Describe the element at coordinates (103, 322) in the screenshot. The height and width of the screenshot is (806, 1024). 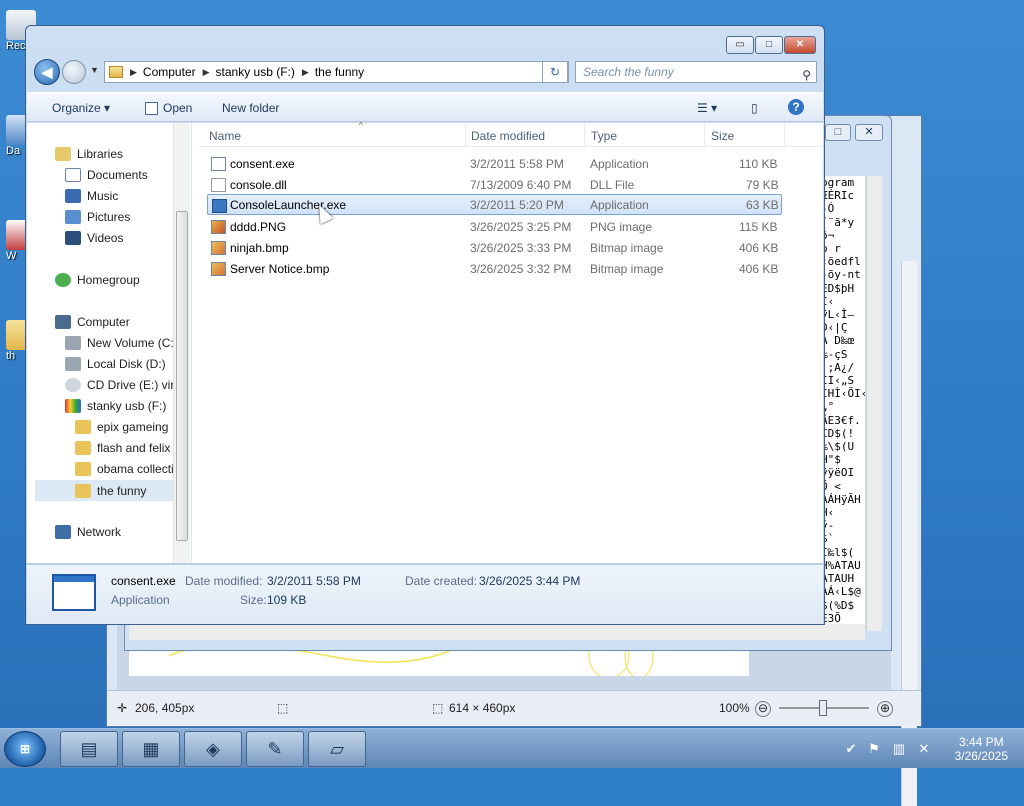
I see `nav-label: Computer` at that location.